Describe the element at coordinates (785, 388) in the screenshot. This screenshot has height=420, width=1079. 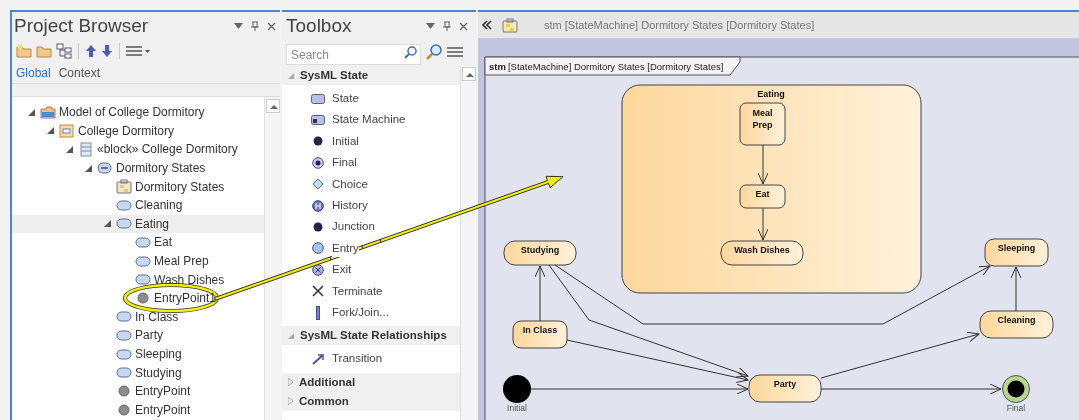
I see `state-node: Party` at that location.